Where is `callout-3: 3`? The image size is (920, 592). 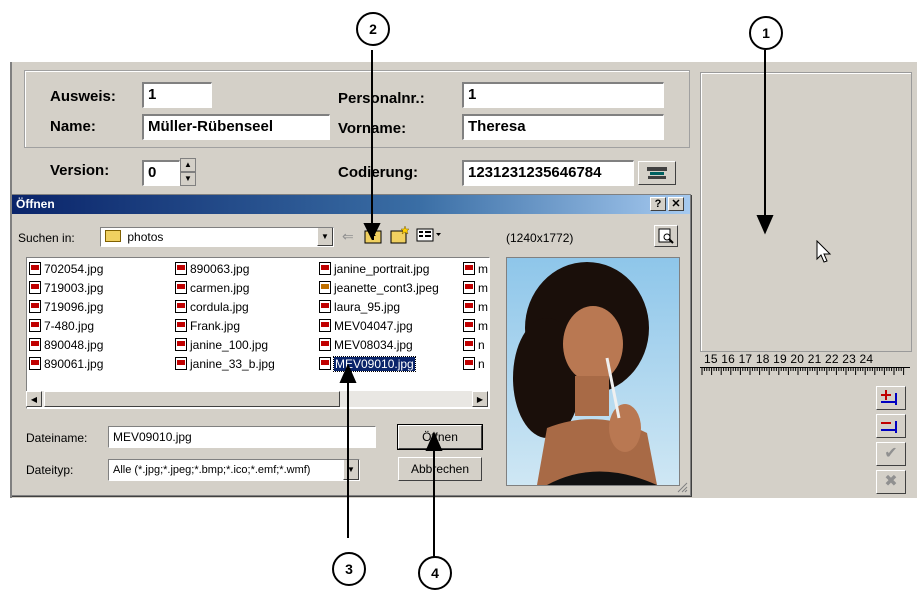 callout-3: 3 is located at coordinates (349, 569).